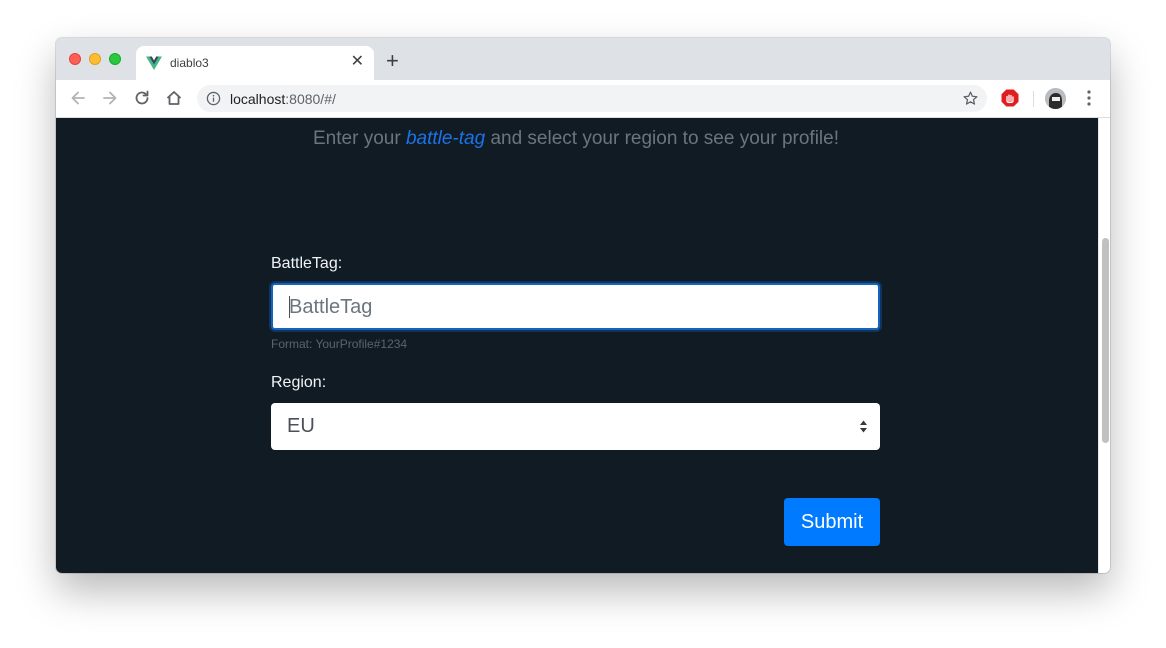 This screenshot has height=648, width=1166. I want to click on tab-strip: diablo3 ✕ +, so click(583, 59).